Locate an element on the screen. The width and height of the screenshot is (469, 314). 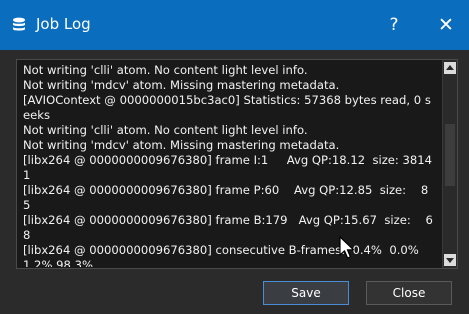
close-button: Close is located at coordinates (409, 293).